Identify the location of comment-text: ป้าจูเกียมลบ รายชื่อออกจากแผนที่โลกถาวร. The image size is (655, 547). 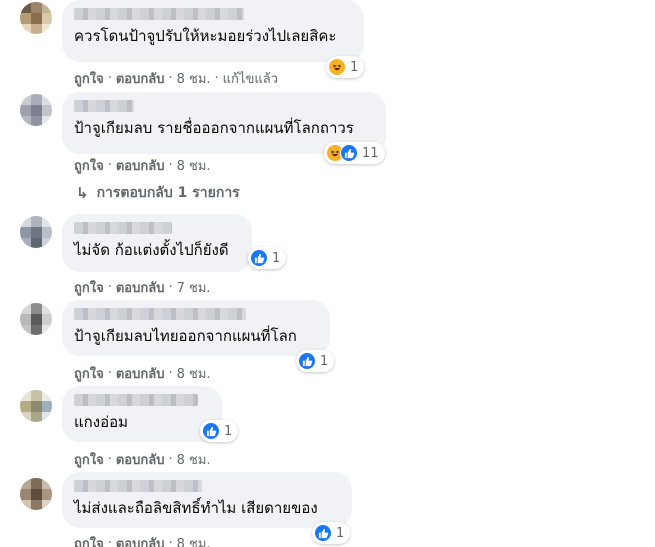
(214, 128).